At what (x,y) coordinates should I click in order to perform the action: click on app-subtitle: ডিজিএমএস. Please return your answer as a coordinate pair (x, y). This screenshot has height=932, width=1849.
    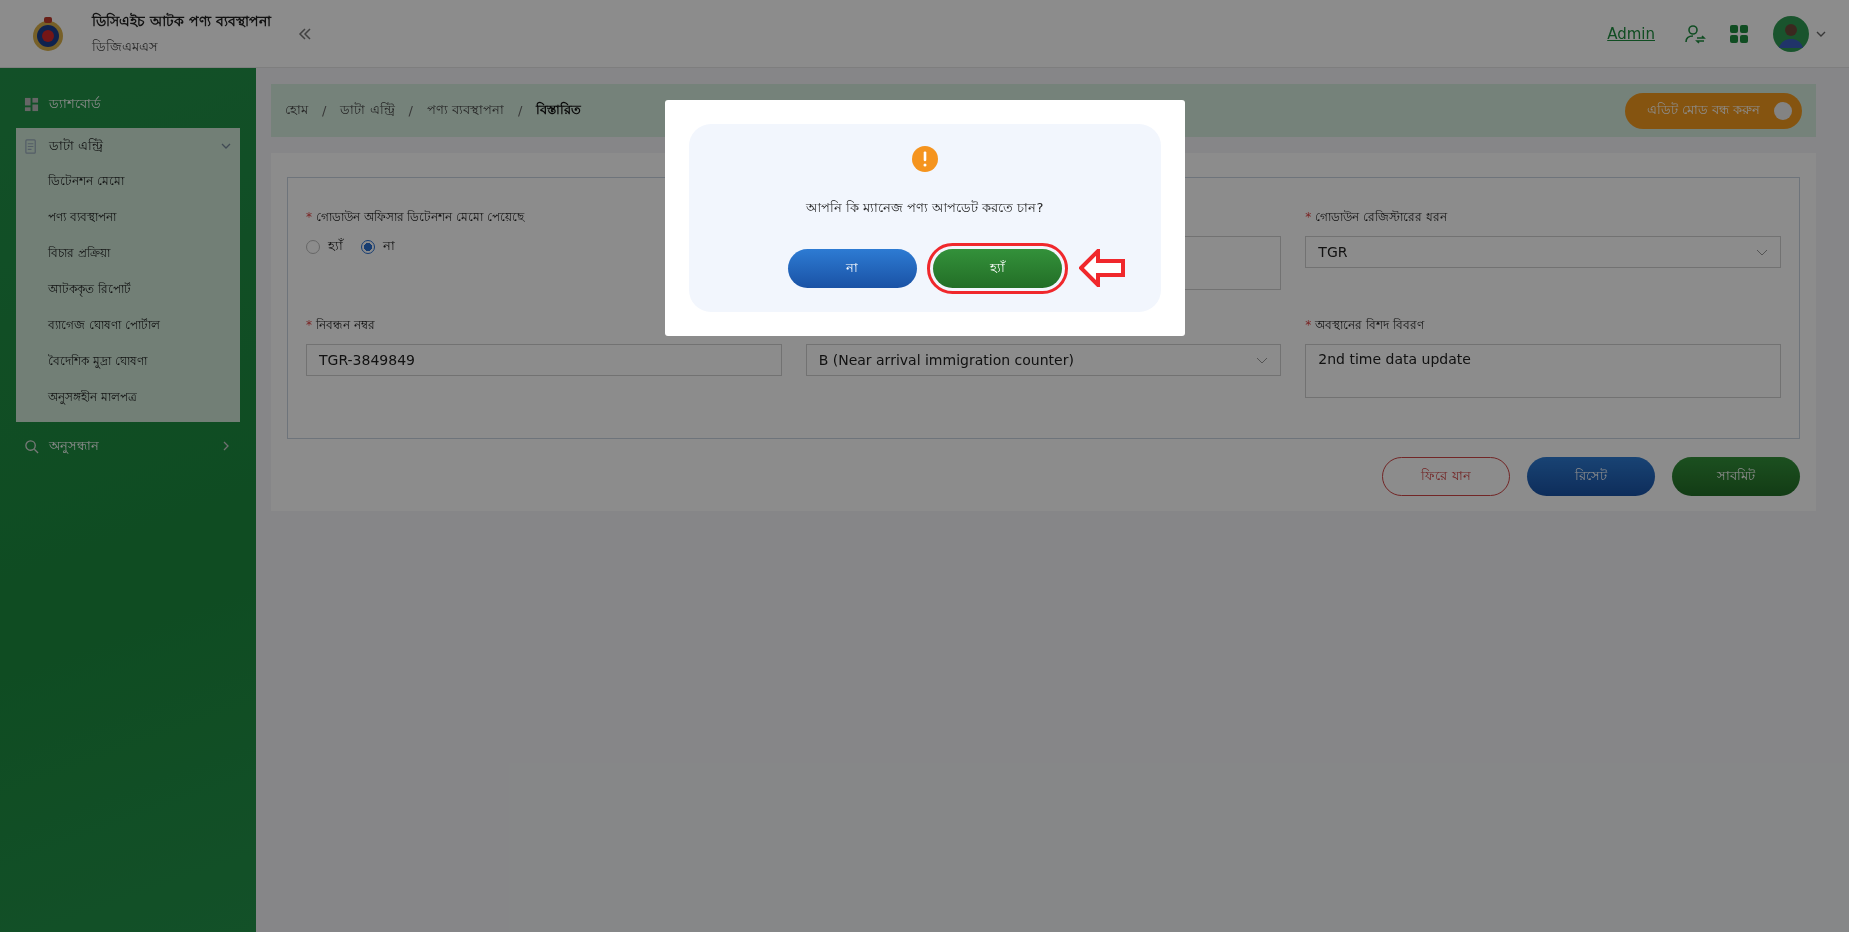
    Looking at the image, I should click on (125, 46).